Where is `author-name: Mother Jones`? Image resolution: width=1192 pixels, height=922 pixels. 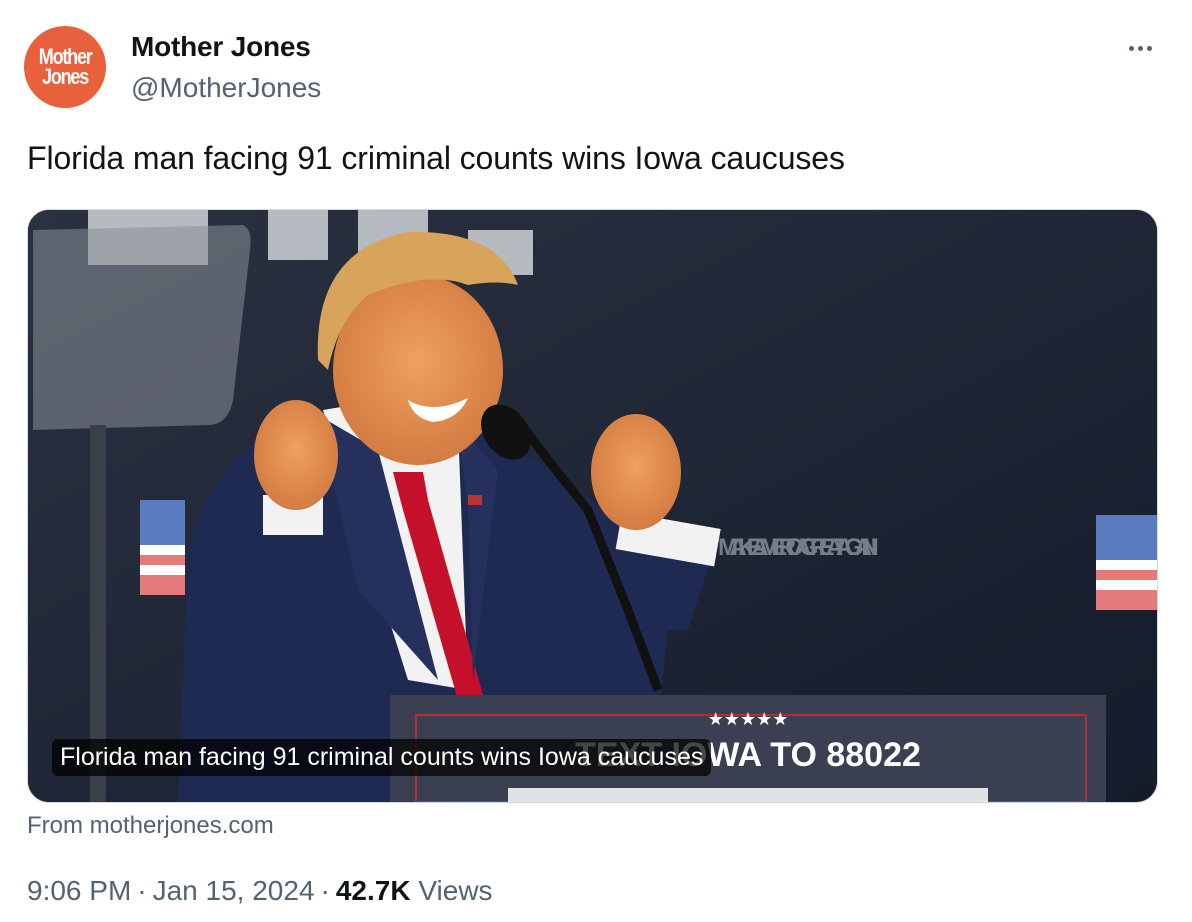
author-name: Mother Jones is located at coordinates (221, 47).